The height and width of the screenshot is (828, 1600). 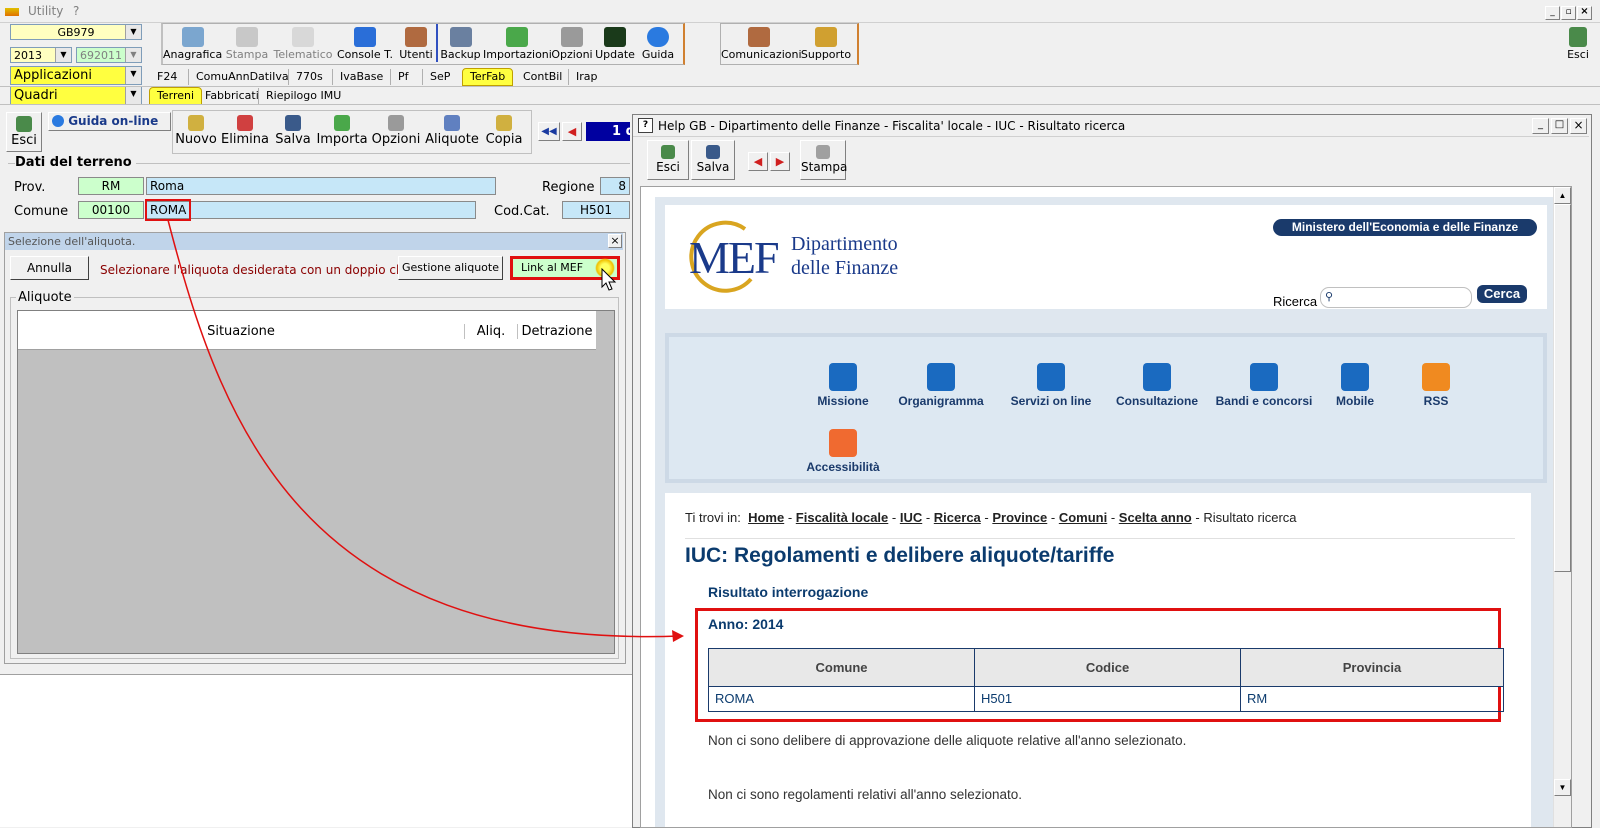 I want to click on mef-nav, so click(x=1106, y=408).